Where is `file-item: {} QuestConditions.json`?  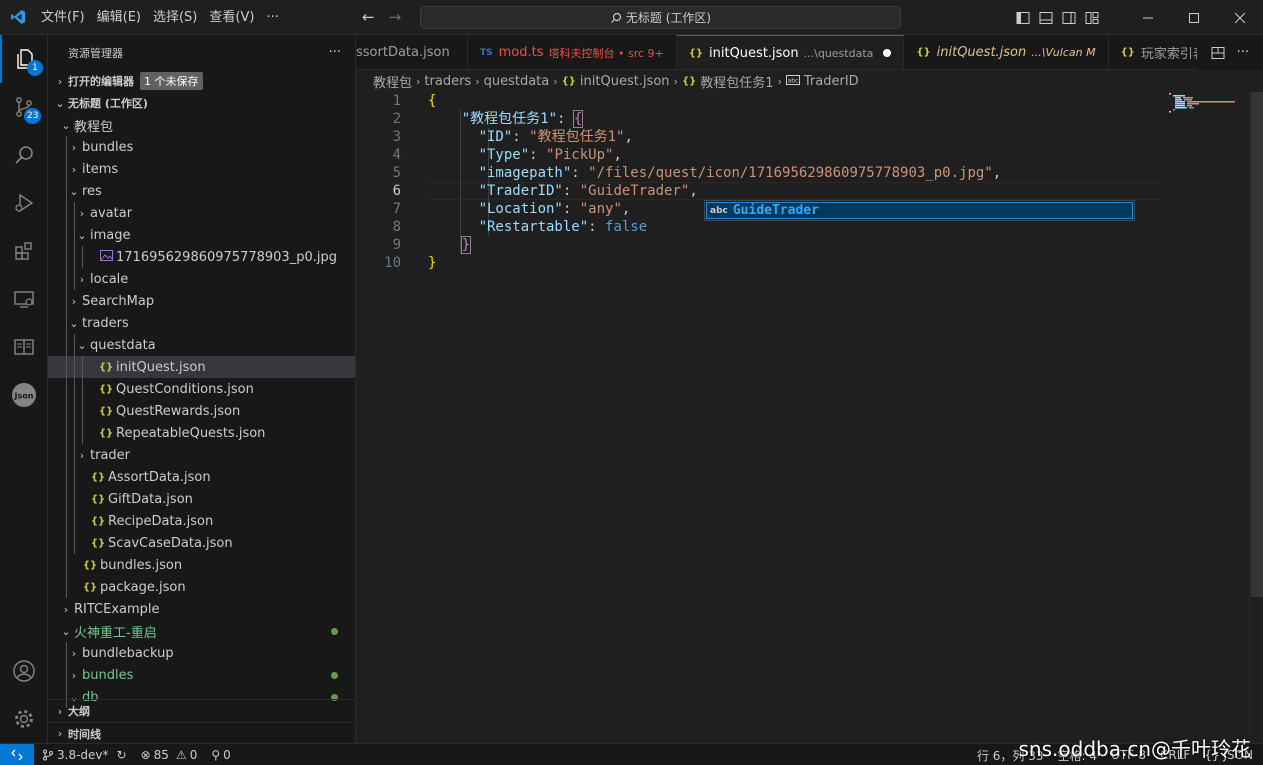
file-item: {} QuestConditions.json is located at coordinates (201, 389).